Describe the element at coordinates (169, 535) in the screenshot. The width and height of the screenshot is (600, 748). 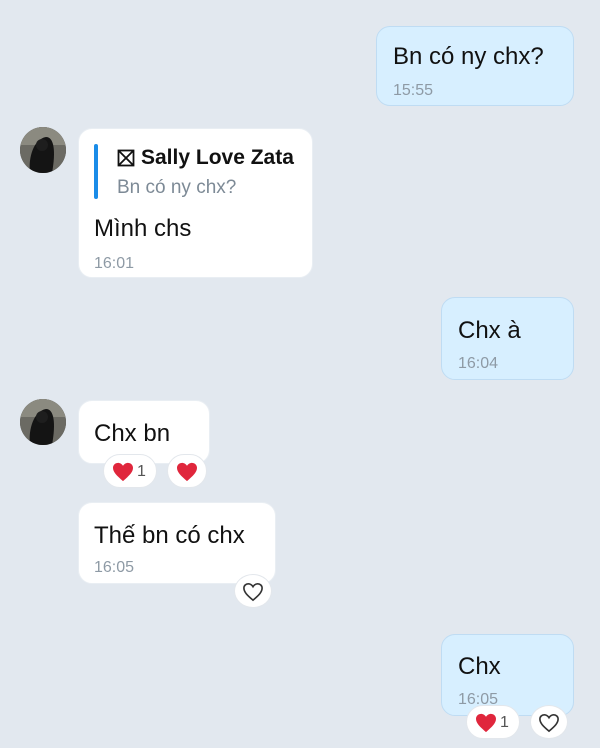
I see `message-text: Thế bn có chx` at that location.